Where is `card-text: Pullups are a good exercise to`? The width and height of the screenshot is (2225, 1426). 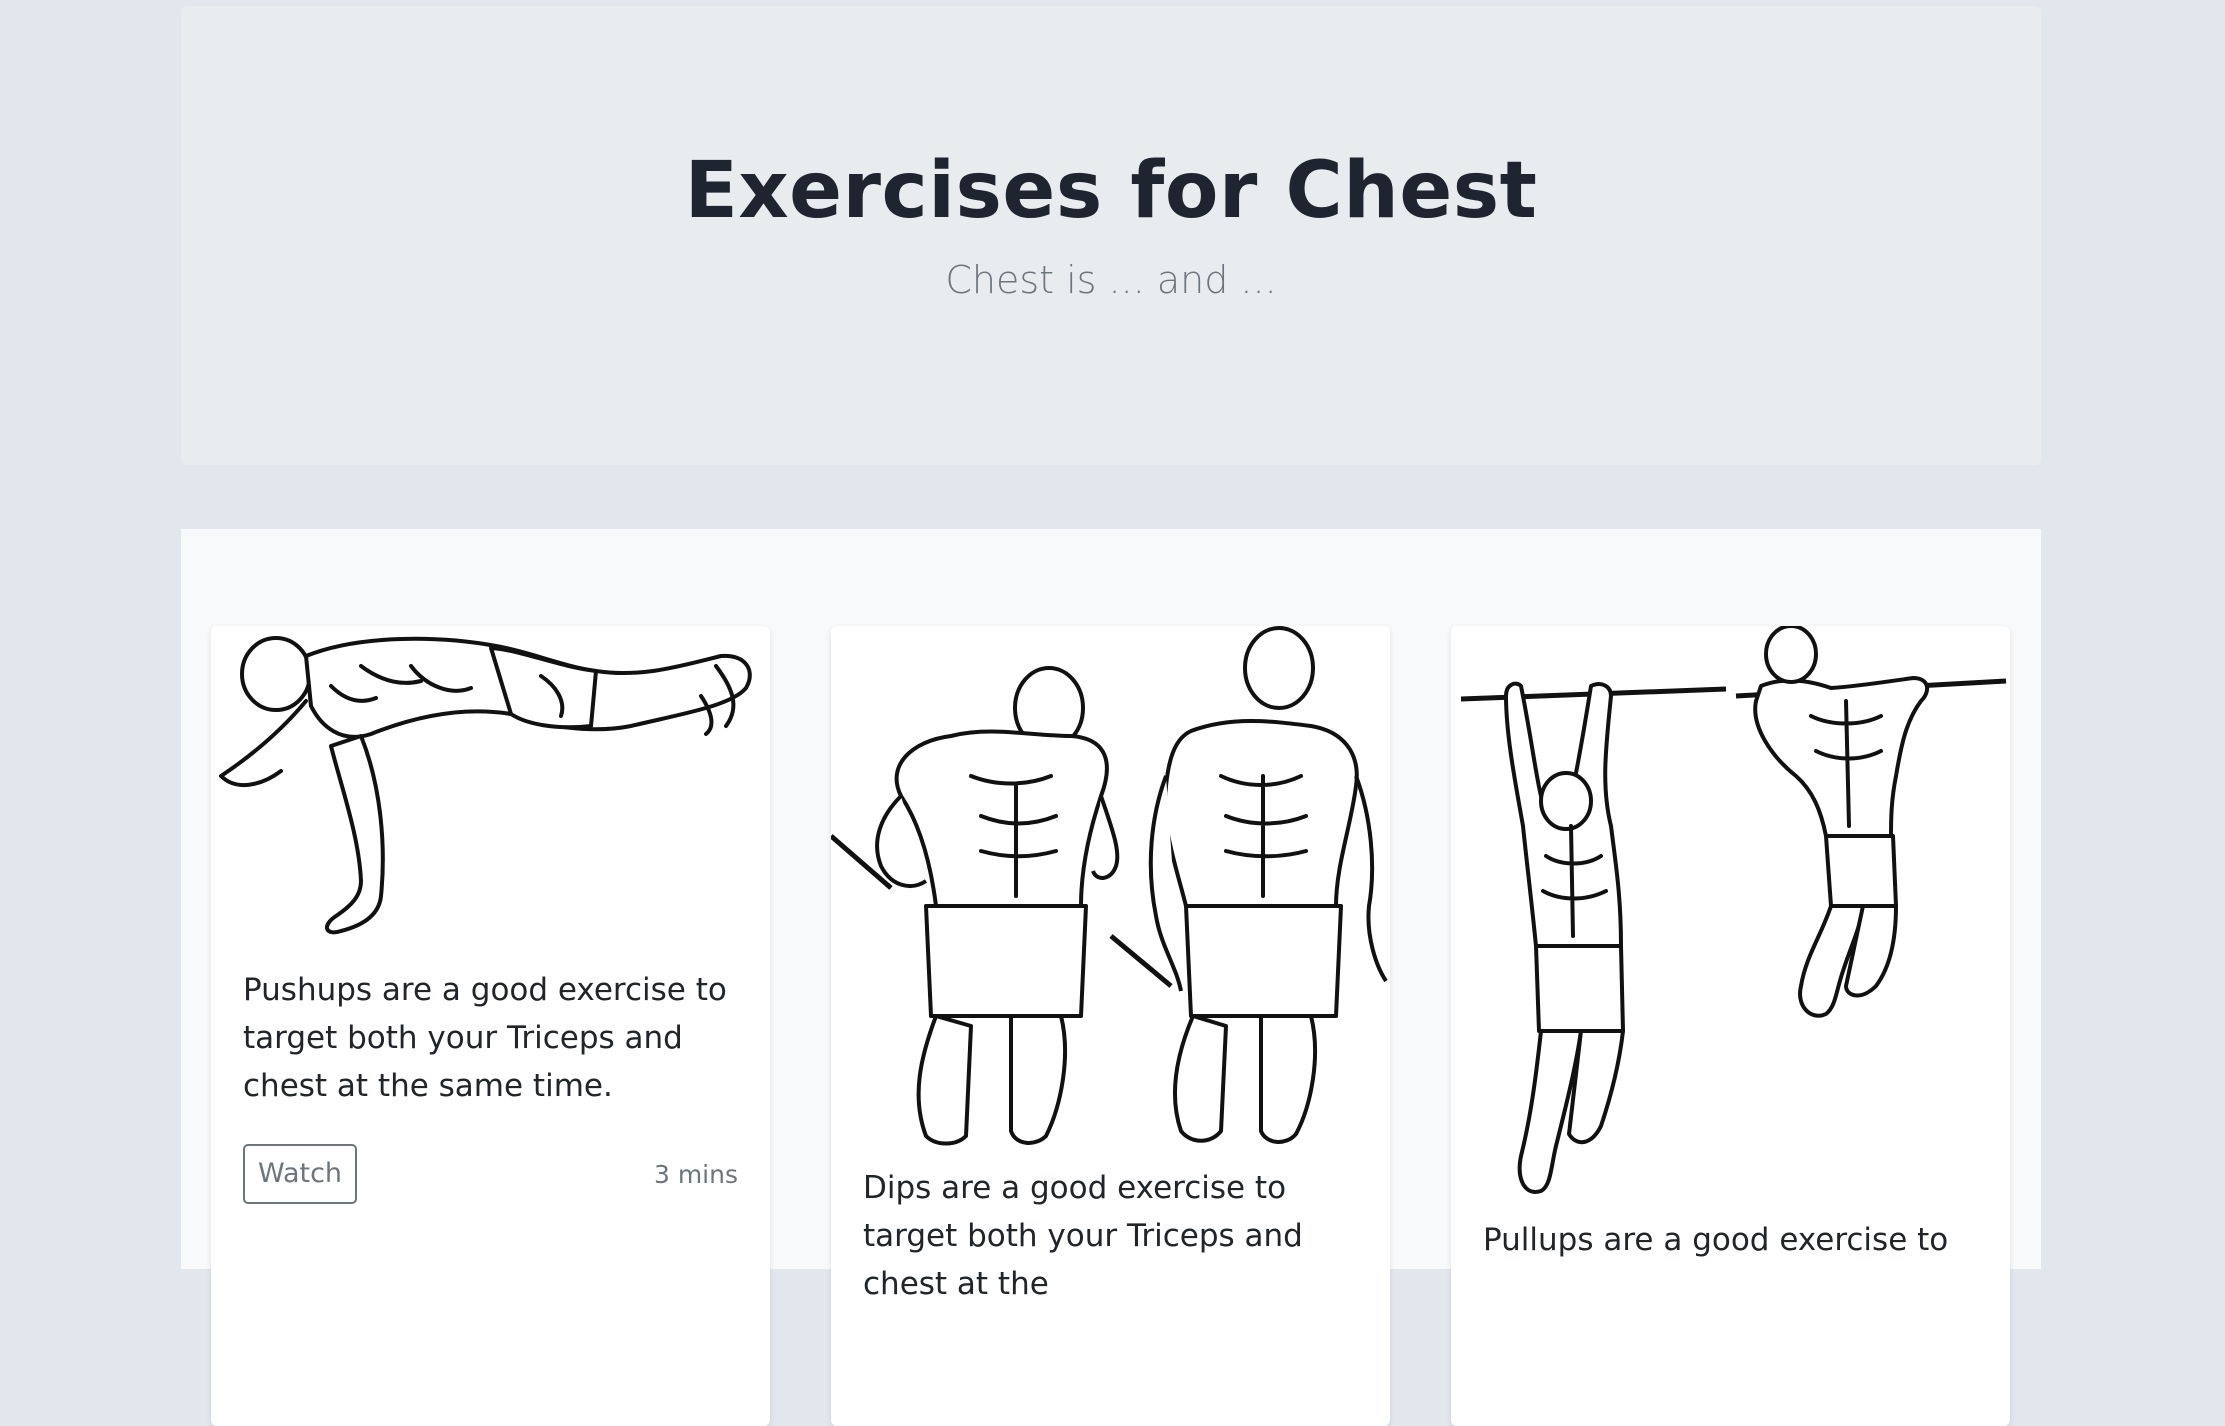
card-text: Pullups are a good exercise to is located at coordinates (1716, 1240).